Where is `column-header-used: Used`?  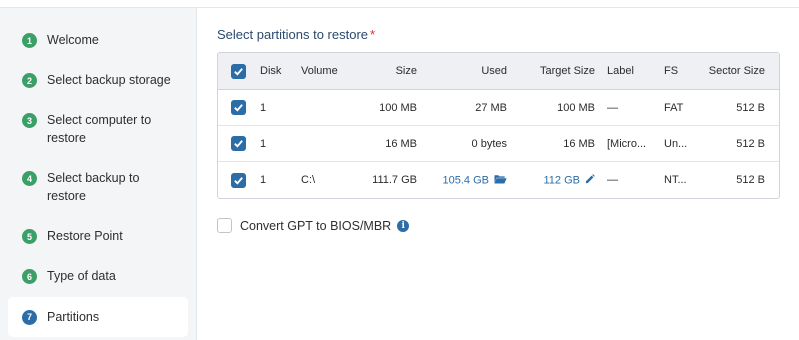
column-header-used: Used is located at coordinates (494, 71).